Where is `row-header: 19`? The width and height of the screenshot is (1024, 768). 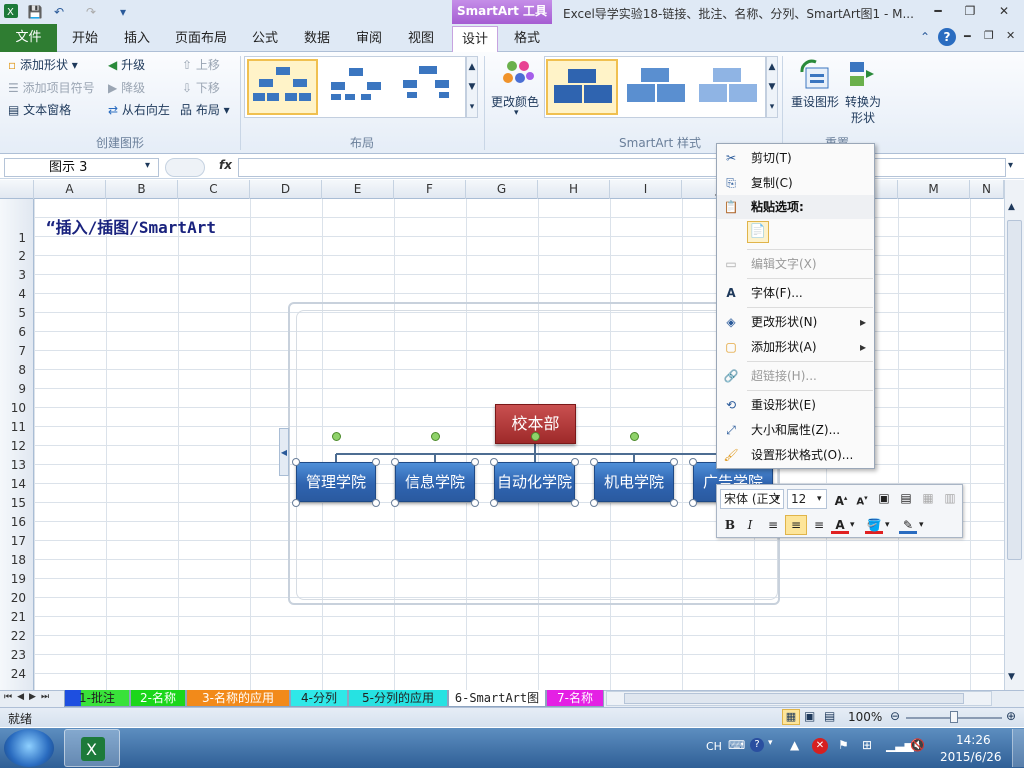
row-header: 19 is located at coordinates (17, 579).